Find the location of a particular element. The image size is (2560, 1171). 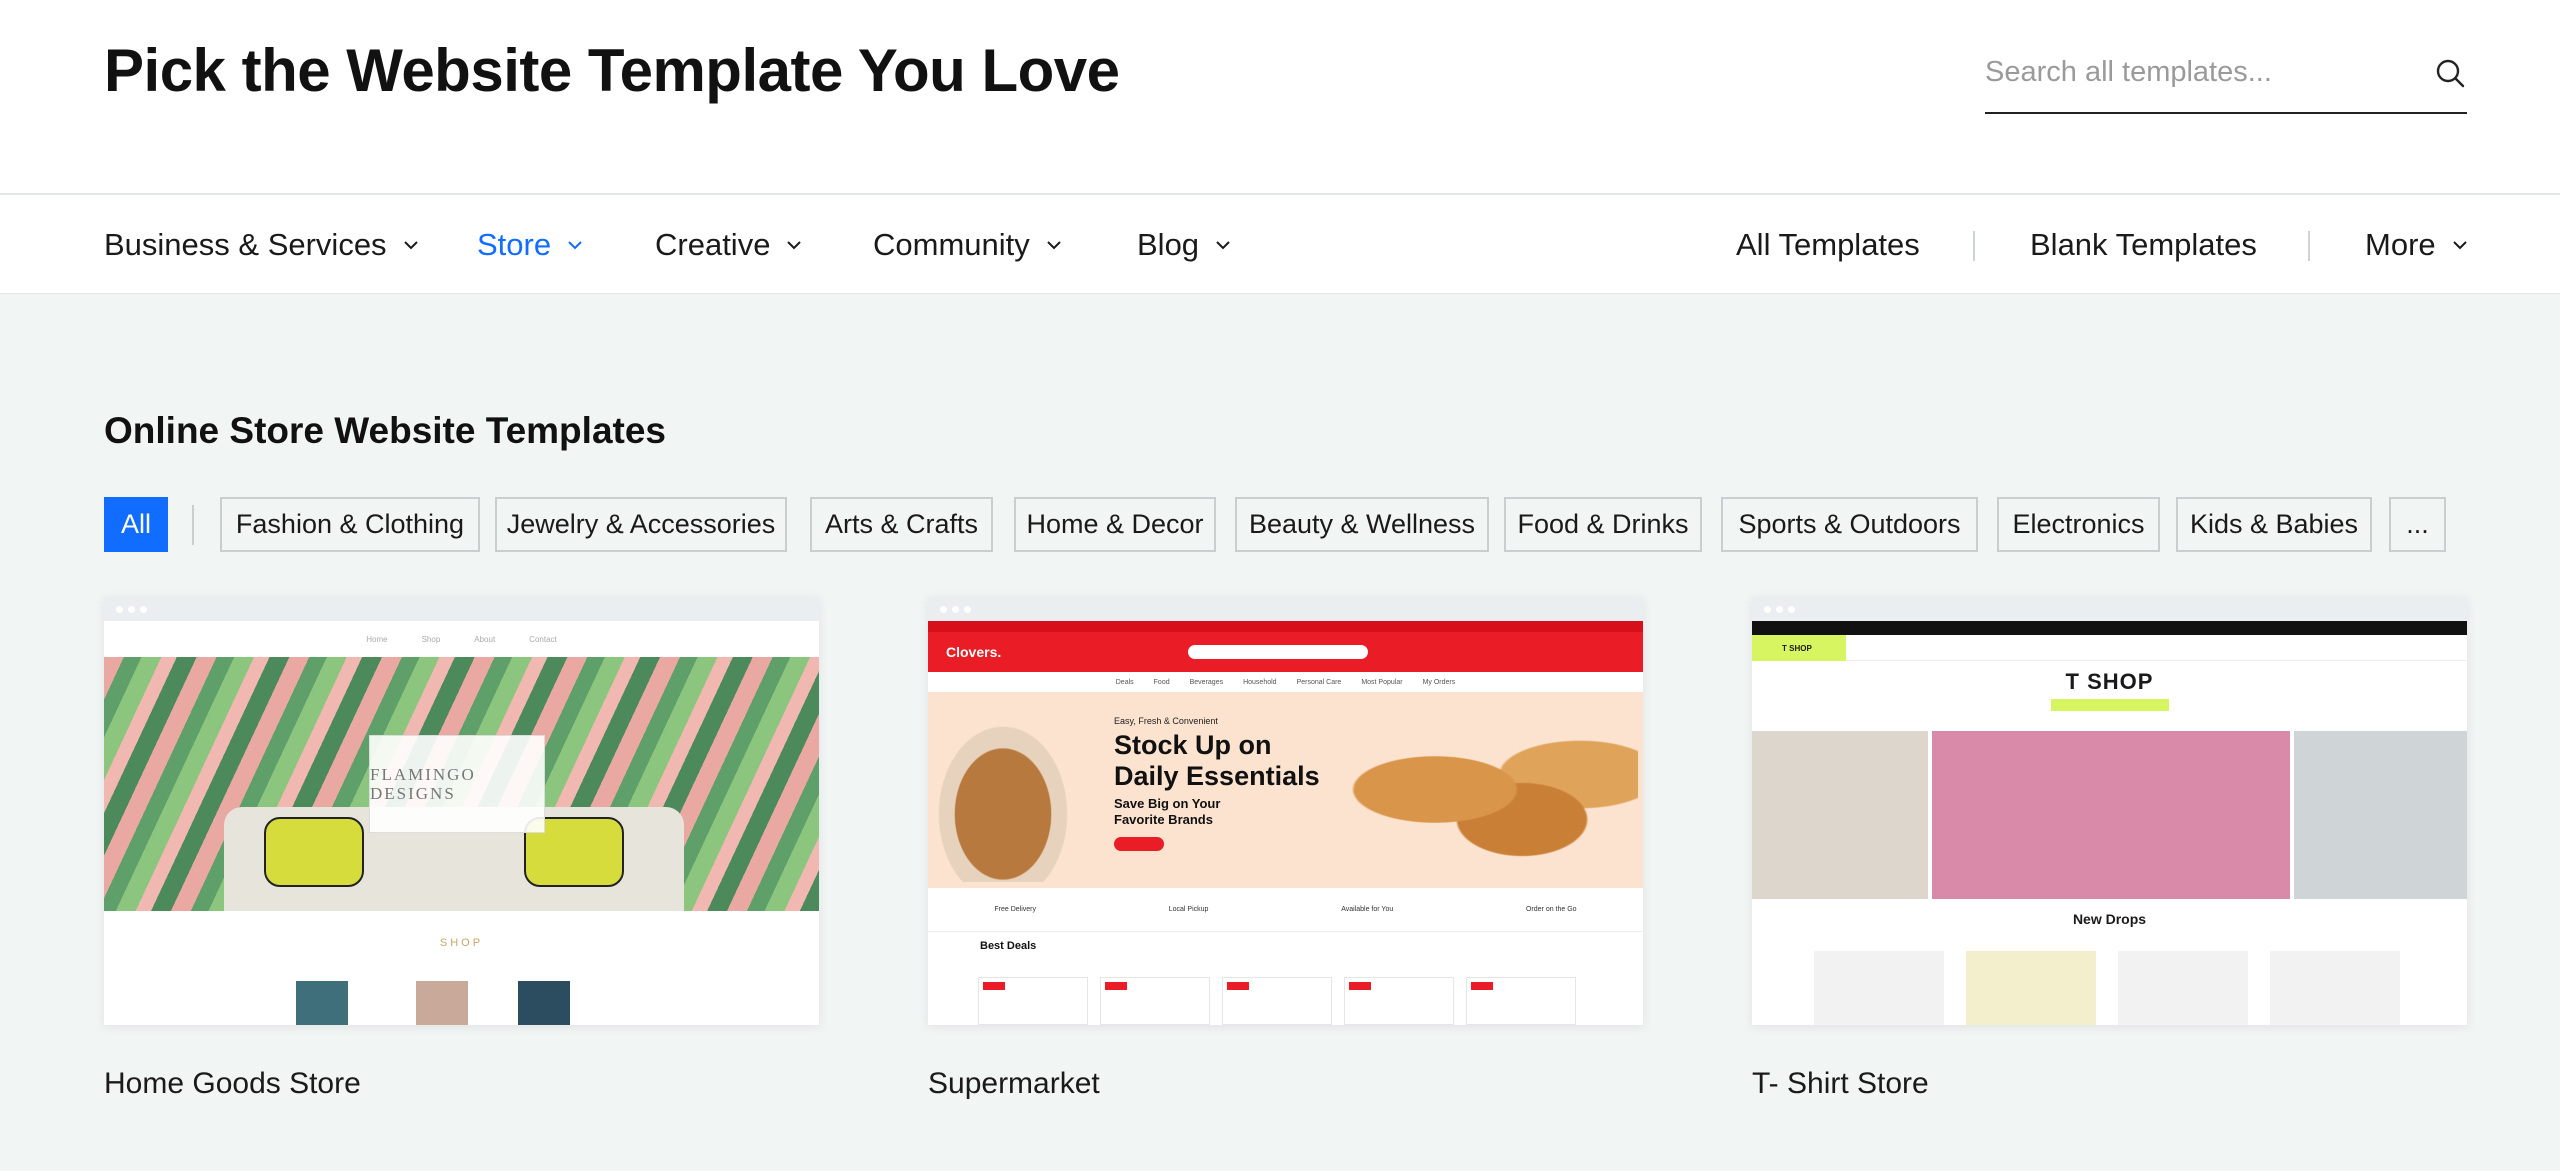

preview-eyebrow: Easy, Fresh & Convenient is located at coordinates (1166, 721).